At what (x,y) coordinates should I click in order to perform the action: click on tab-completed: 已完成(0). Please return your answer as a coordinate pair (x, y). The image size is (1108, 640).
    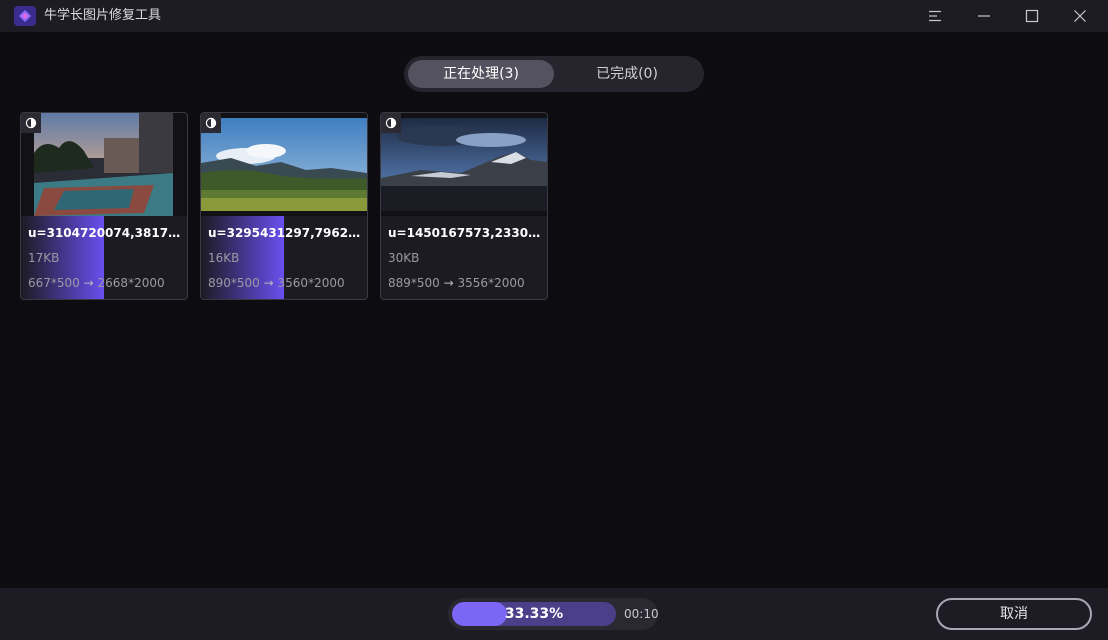
    Looking at the image, I should click on (627, 74).